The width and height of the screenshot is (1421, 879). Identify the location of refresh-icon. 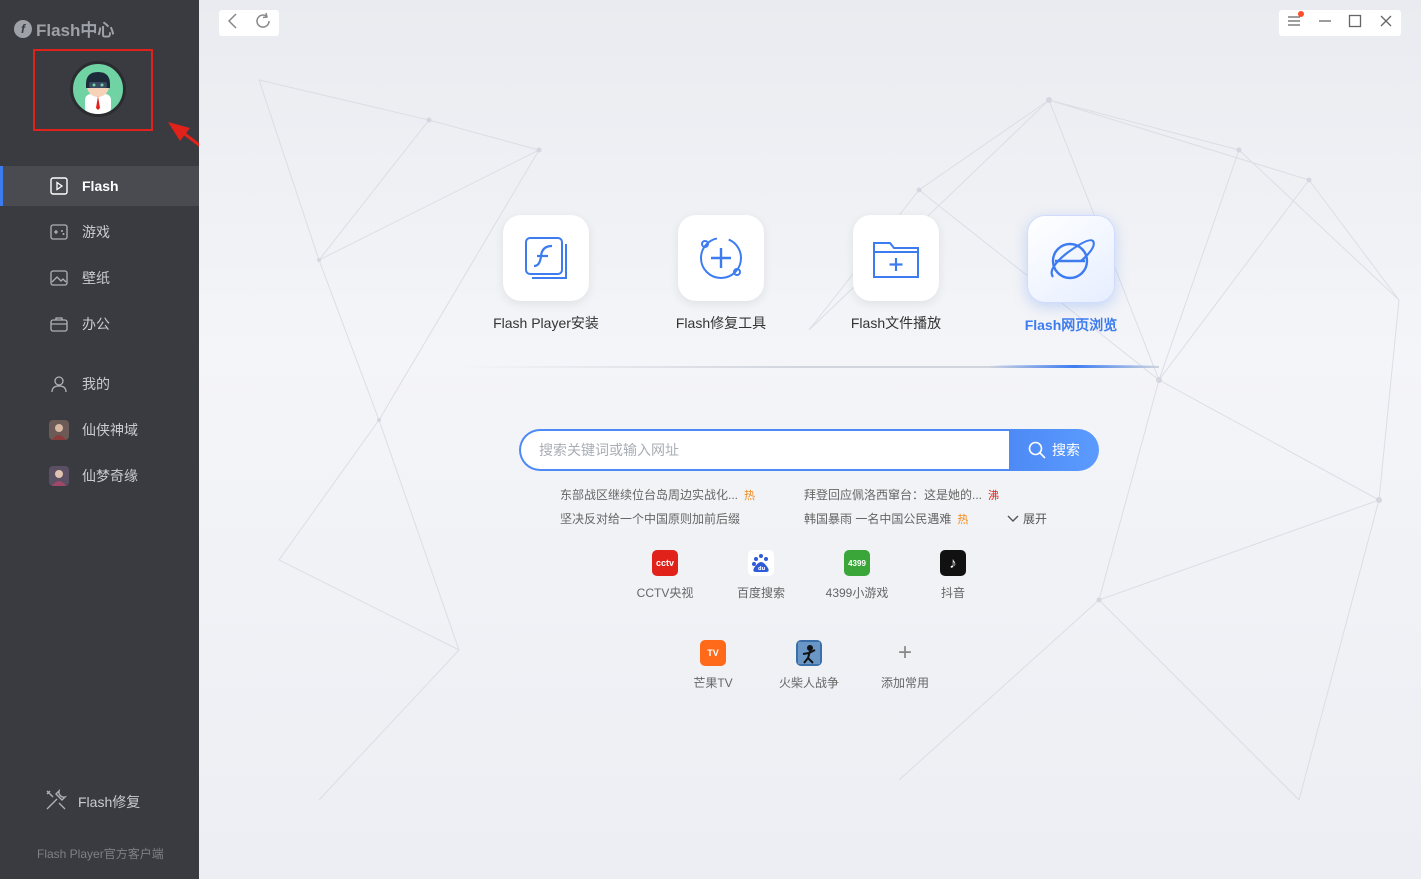
(263, 23).